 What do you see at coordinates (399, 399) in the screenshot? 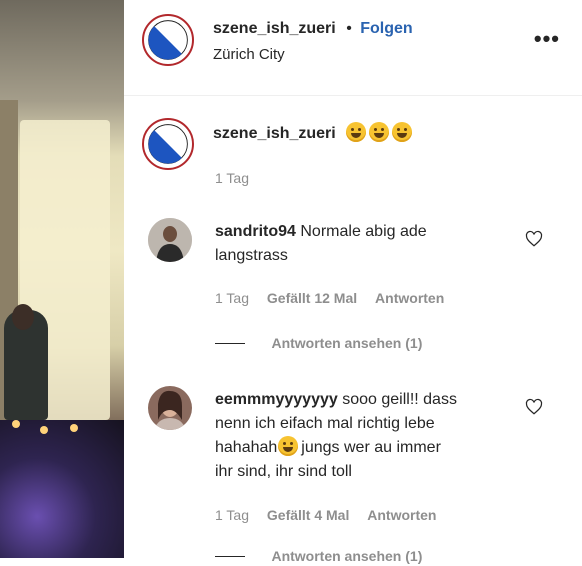
I see `comment-text: sooo geill!! dass` at bounding box center [399, 399].